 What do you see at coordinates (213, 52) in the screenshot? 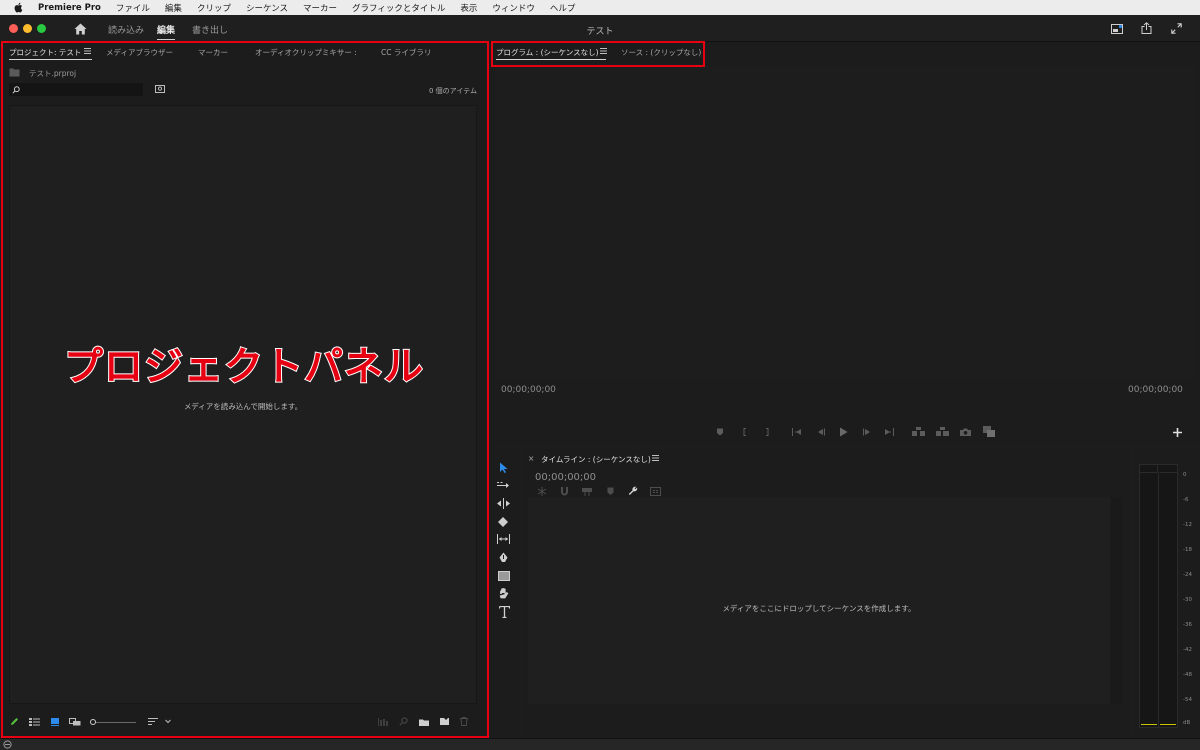
I see `tab-markers: マーカー` at bounding box center [213, 52].